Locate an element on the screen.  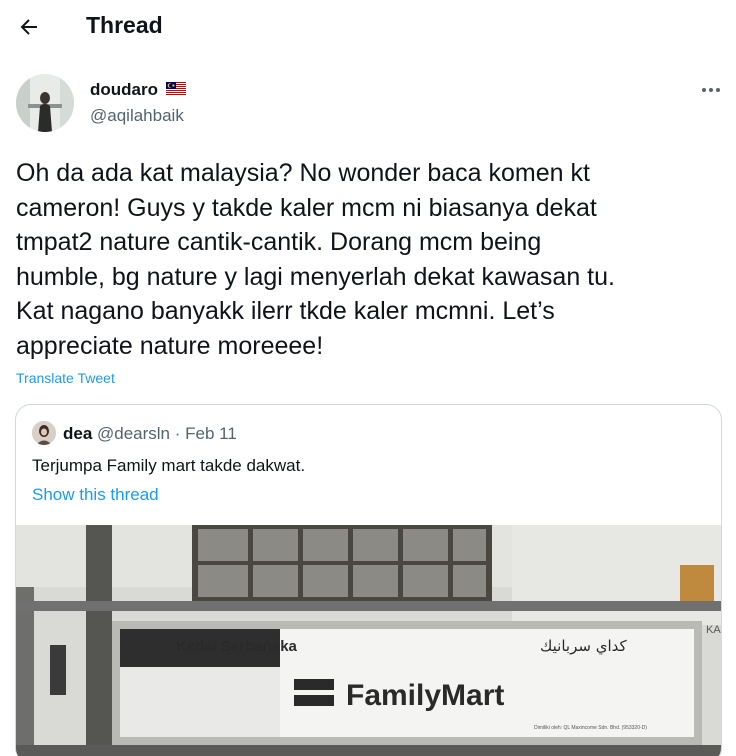
quote-text: Terjumpa Family mart takde dakwat. is located at coordinates (169, 465).